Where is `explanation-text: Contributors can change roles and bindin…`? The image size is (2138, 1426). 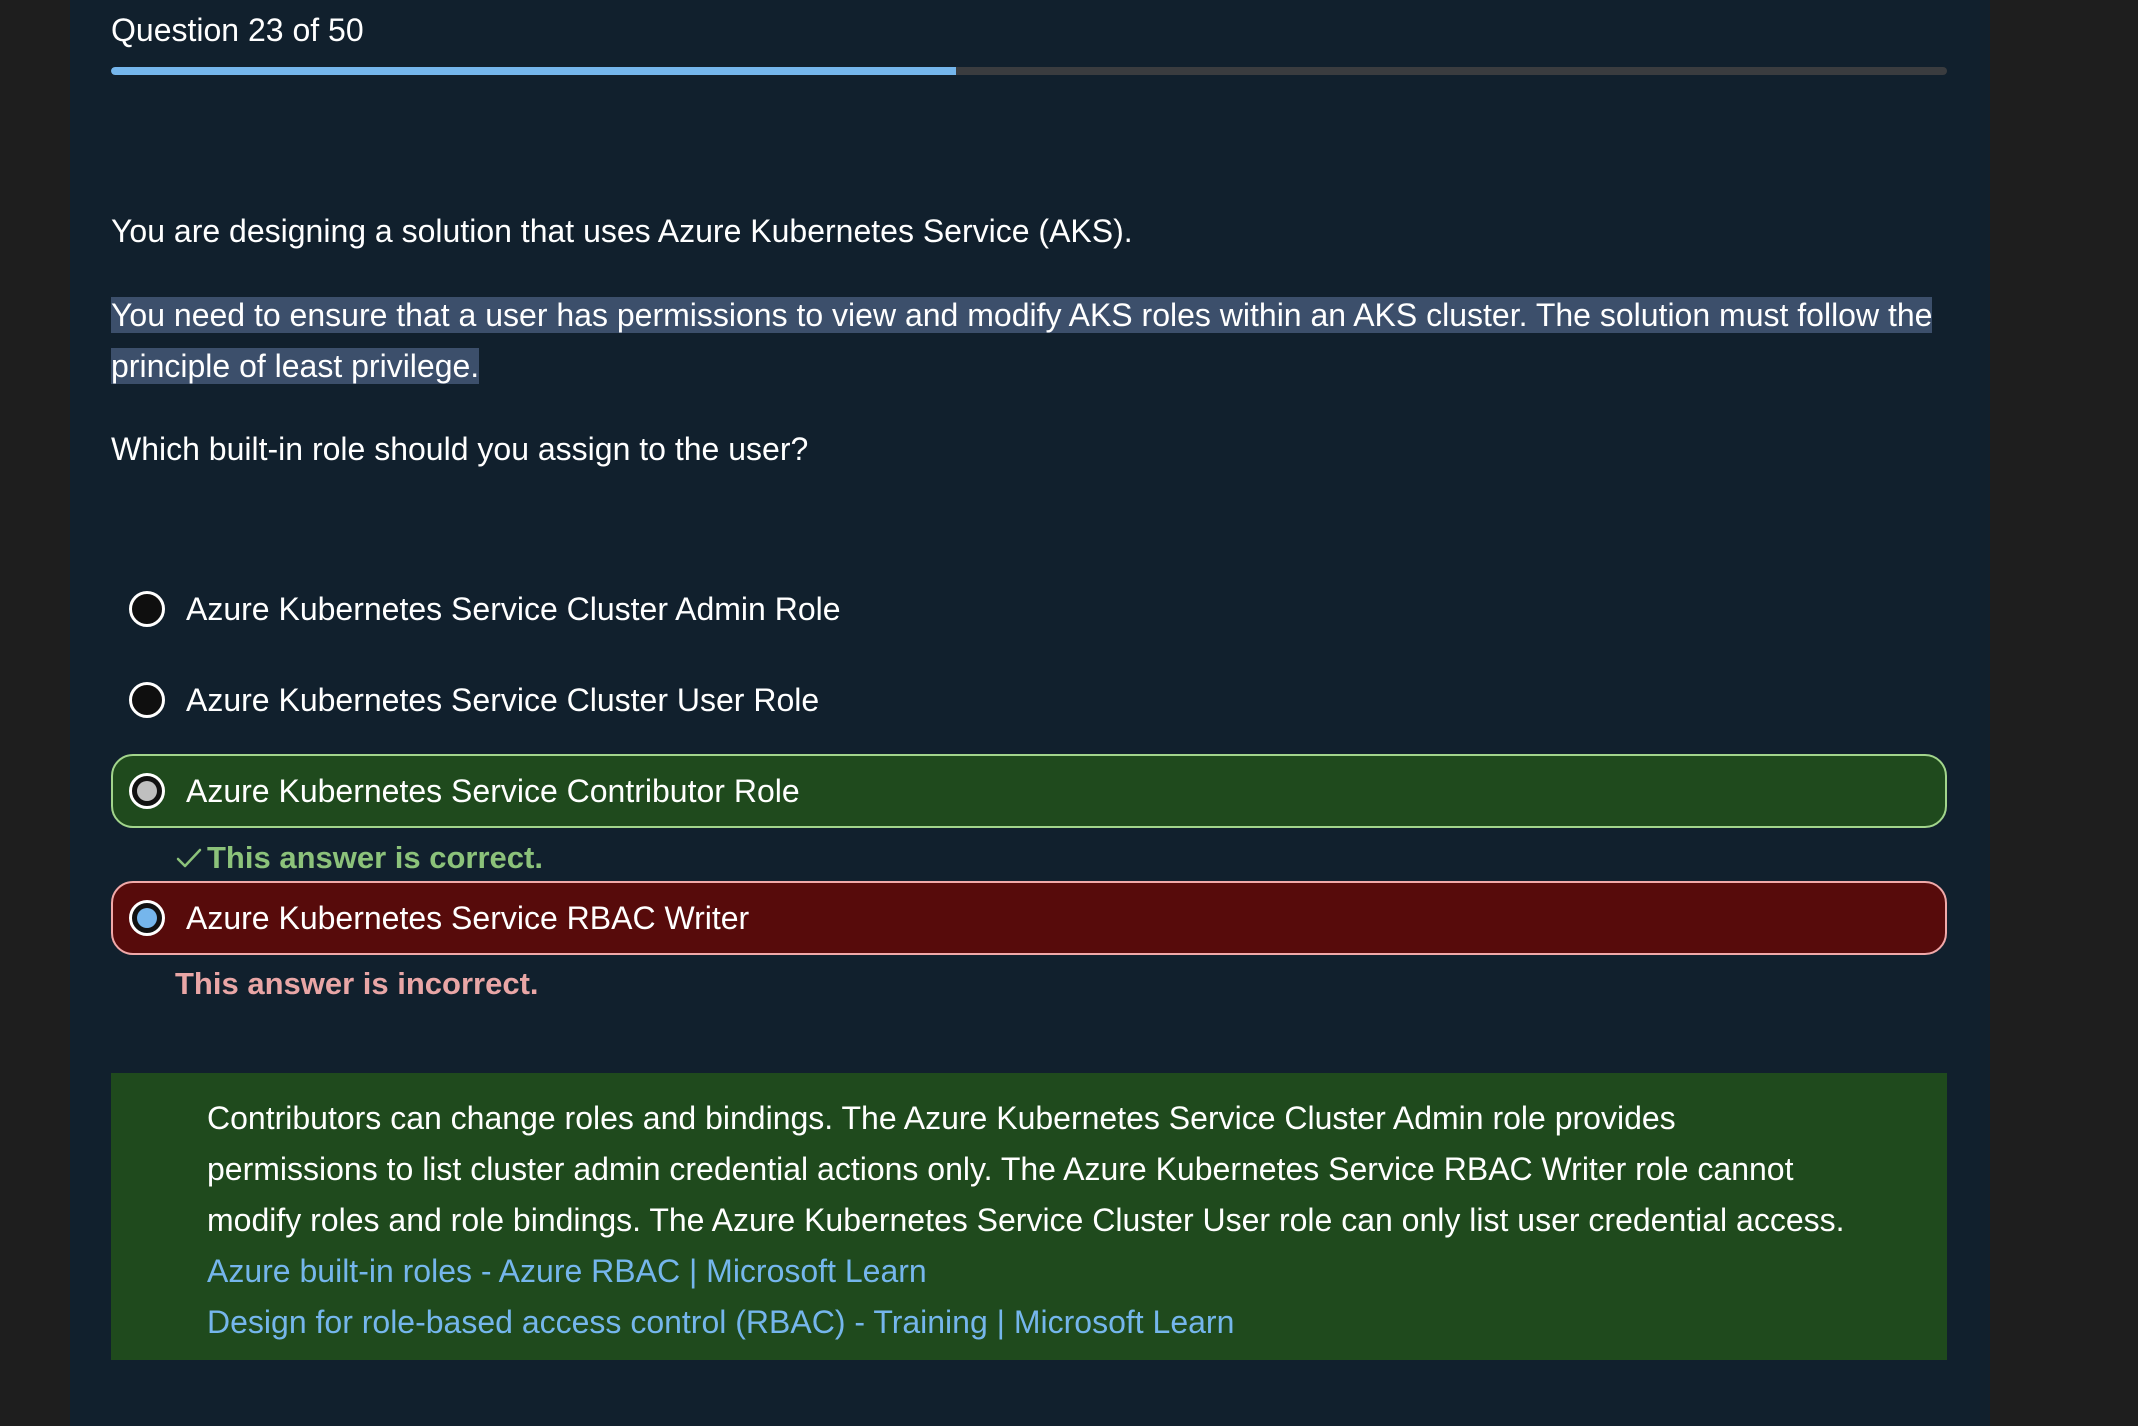 explanation-text: Contributors can change roles and bindin… is located at coordinates (1026, 1169).